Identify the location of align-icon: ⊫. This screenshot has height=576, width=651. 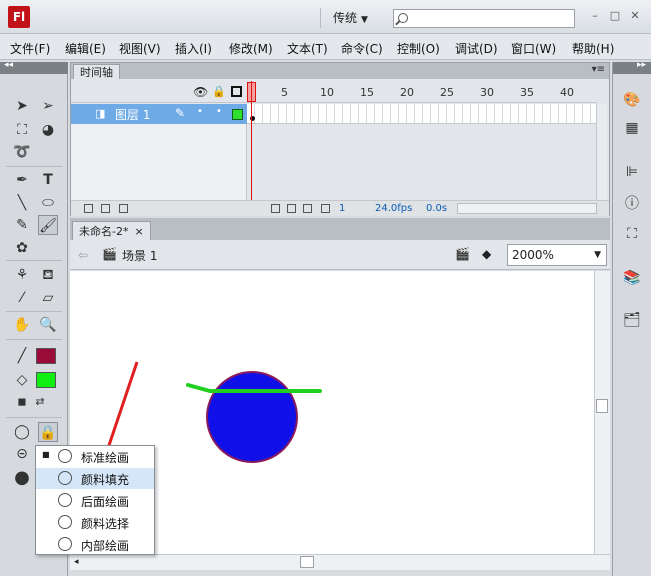
(632, 172).